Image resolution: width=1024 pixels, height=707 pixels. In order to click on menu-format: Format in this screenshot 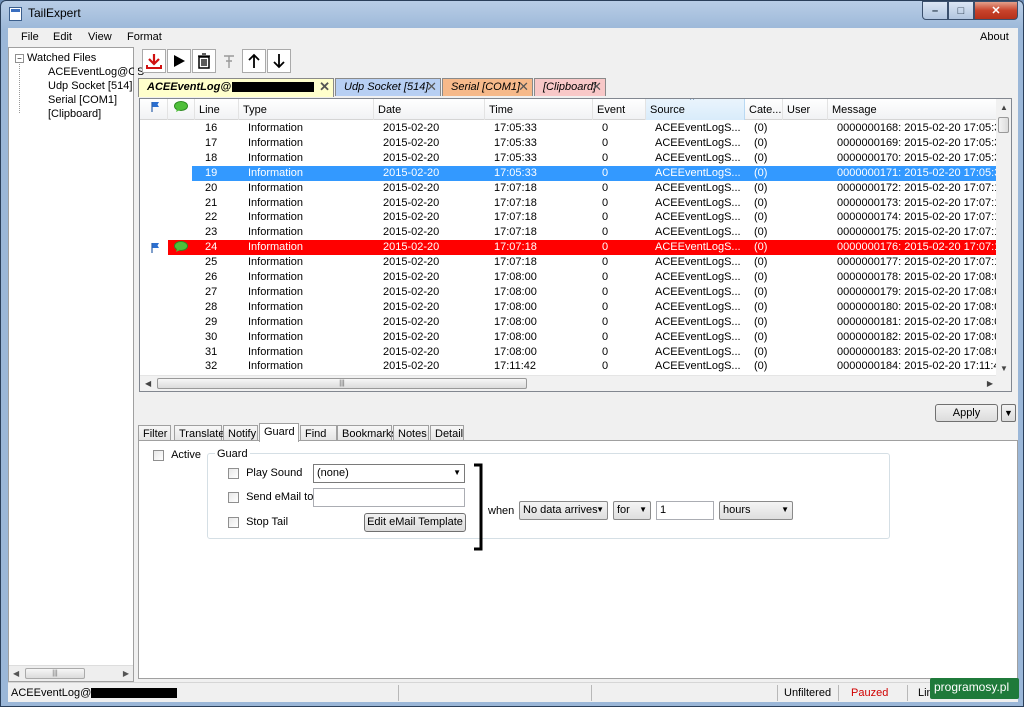, I will do `click(144, 37)`.